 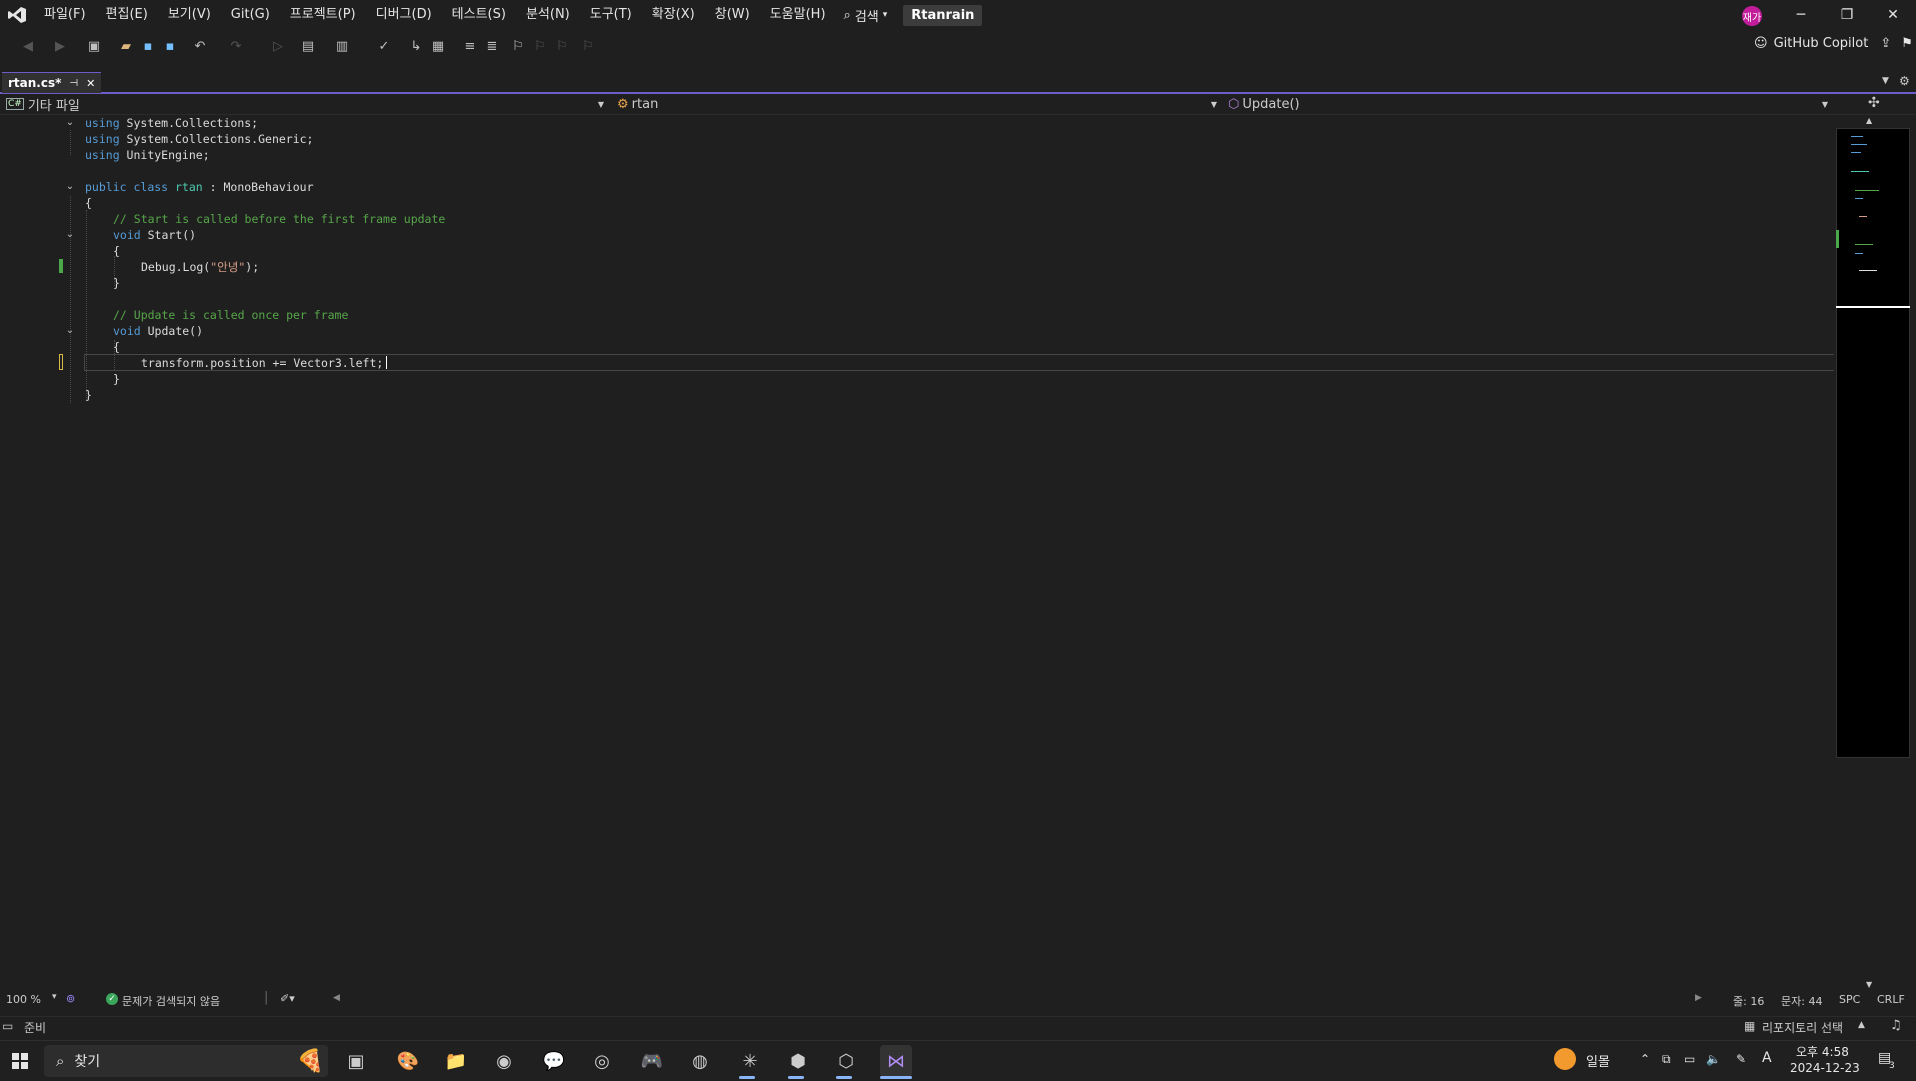 What do you see at coordinates (170, 46) in the screenshot?
I see `save-all-icon: ▪` at bounding box center [170, 46].